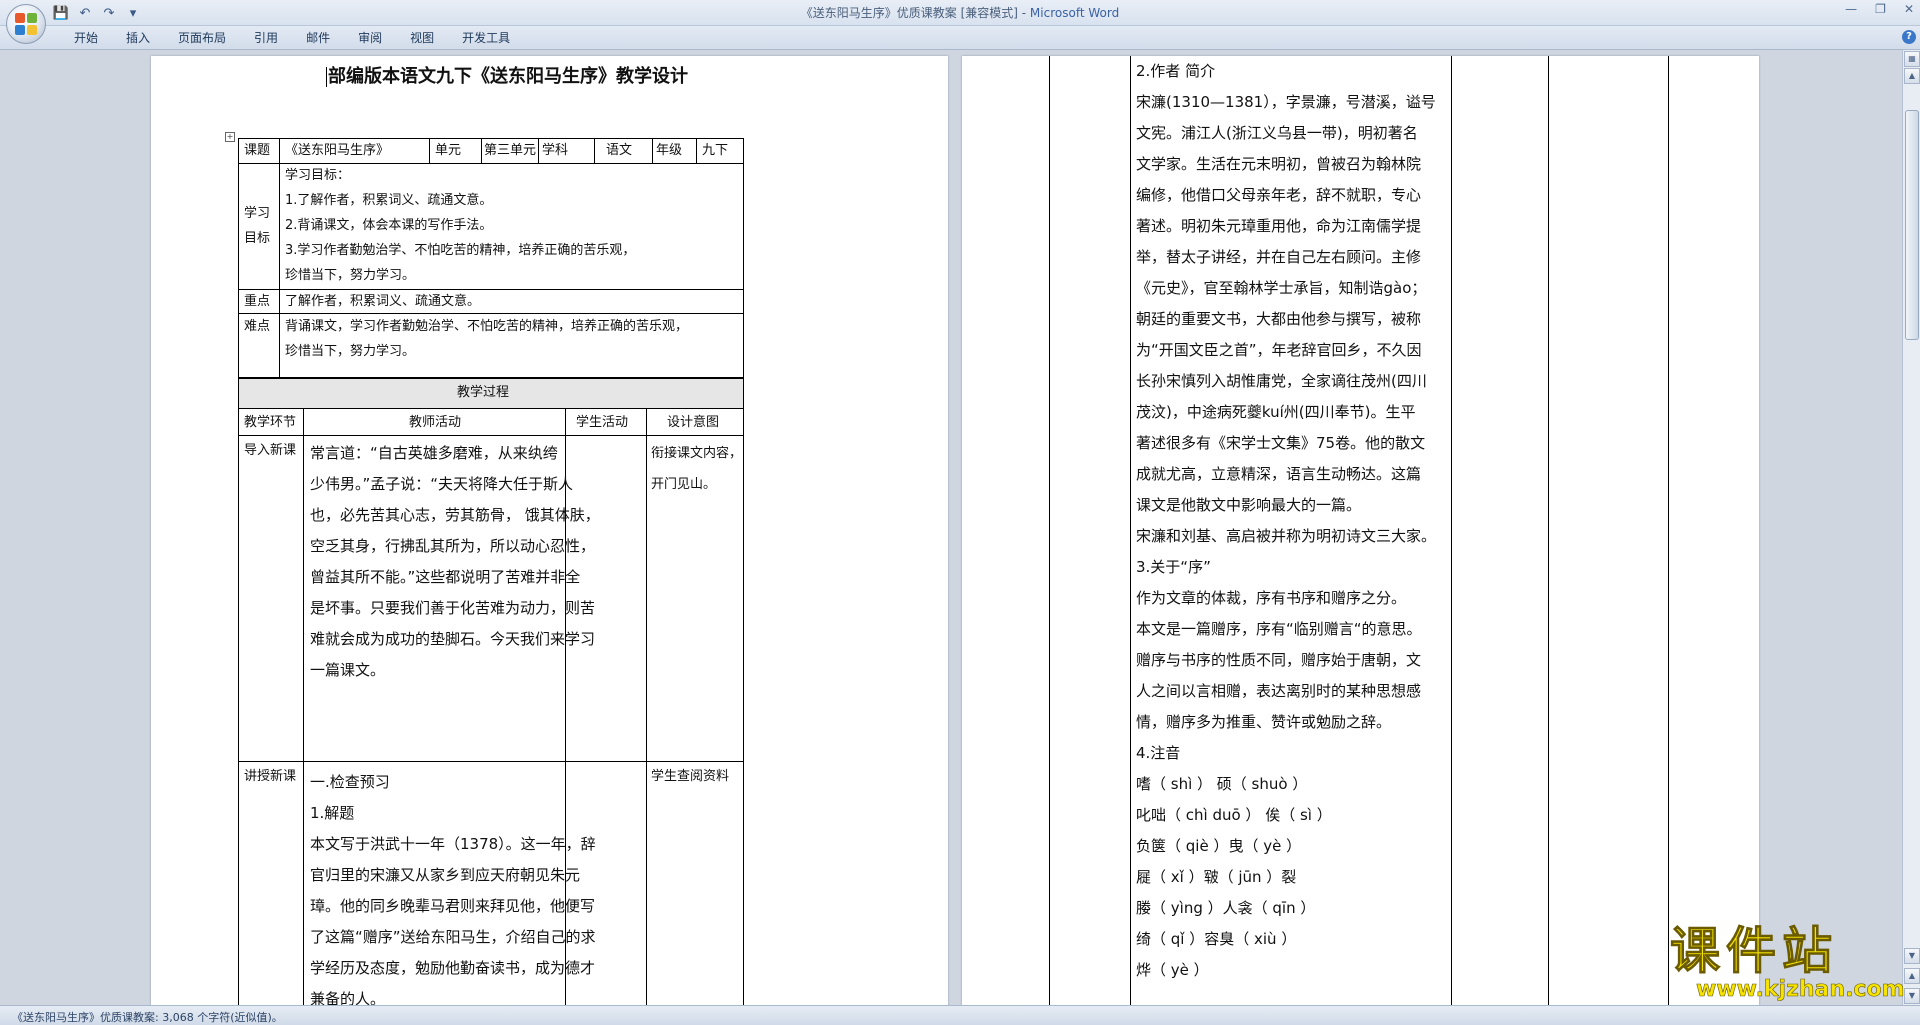 The width and height of the screenshot is (1920, 1025). I want to click on window-title: 《送东阳马生序》优质课教案 [兼容模式] - Microsoft Word, so click(960, 12).